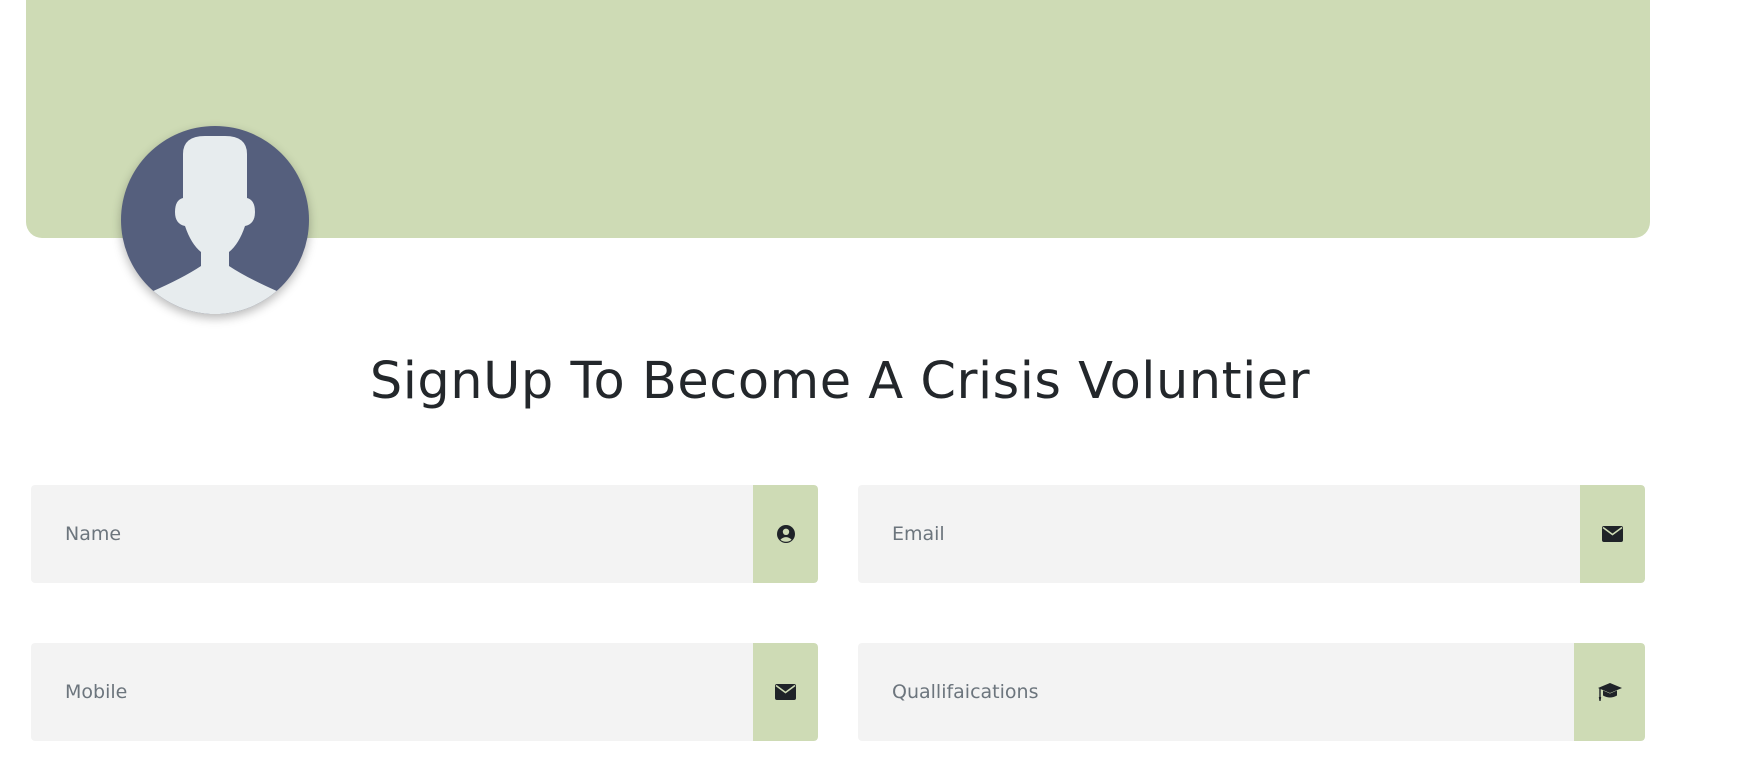 The image size is (1740, 780). I want to click on mobile-field: Mobile, so click(424, 692).